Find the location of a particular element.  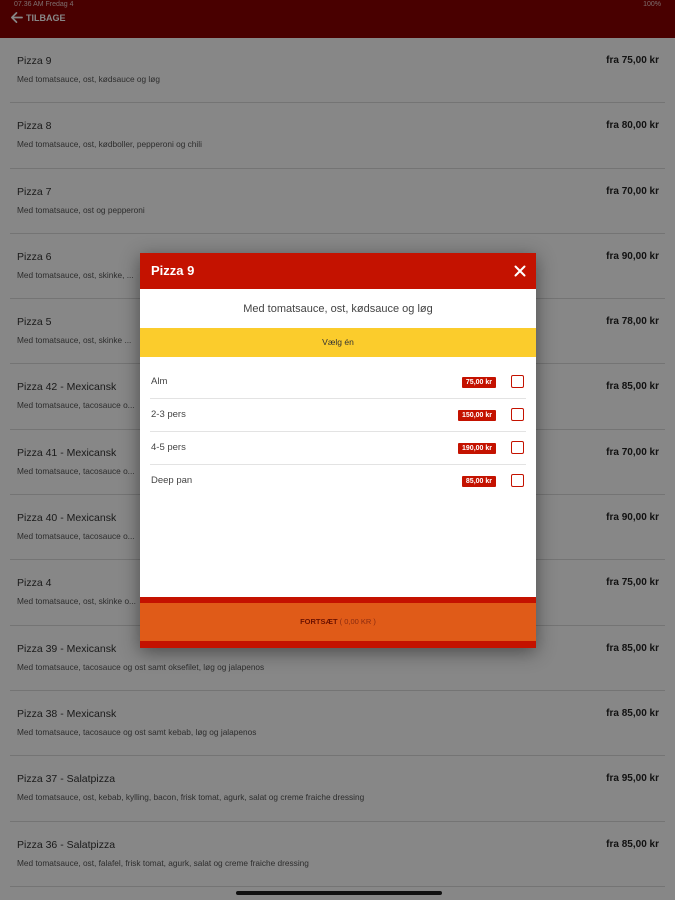

continue-button: FORTSÆT ( 0,00 KR ) is located at coordinates (338, 622).